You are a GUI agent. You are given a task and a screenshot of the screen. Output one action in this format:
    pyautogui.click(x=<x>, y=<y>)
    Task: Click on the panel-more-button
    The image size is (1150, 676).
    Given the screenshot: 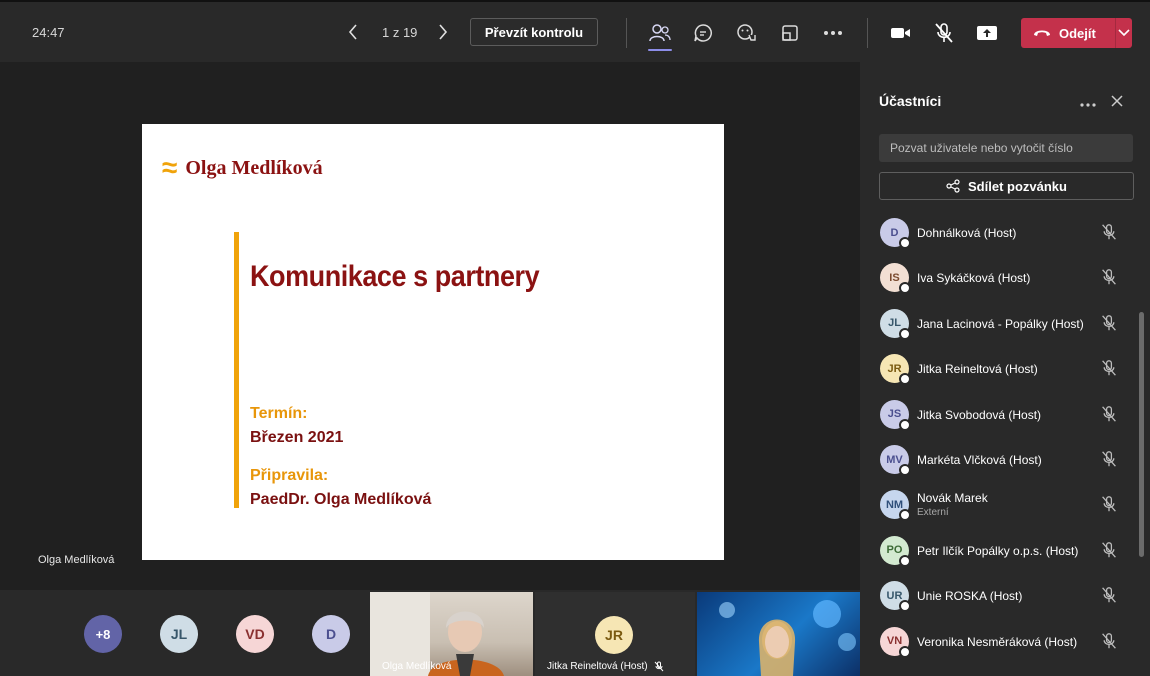 What is the action you would take?
    pyautogui.click(x=1088, y=103)
    